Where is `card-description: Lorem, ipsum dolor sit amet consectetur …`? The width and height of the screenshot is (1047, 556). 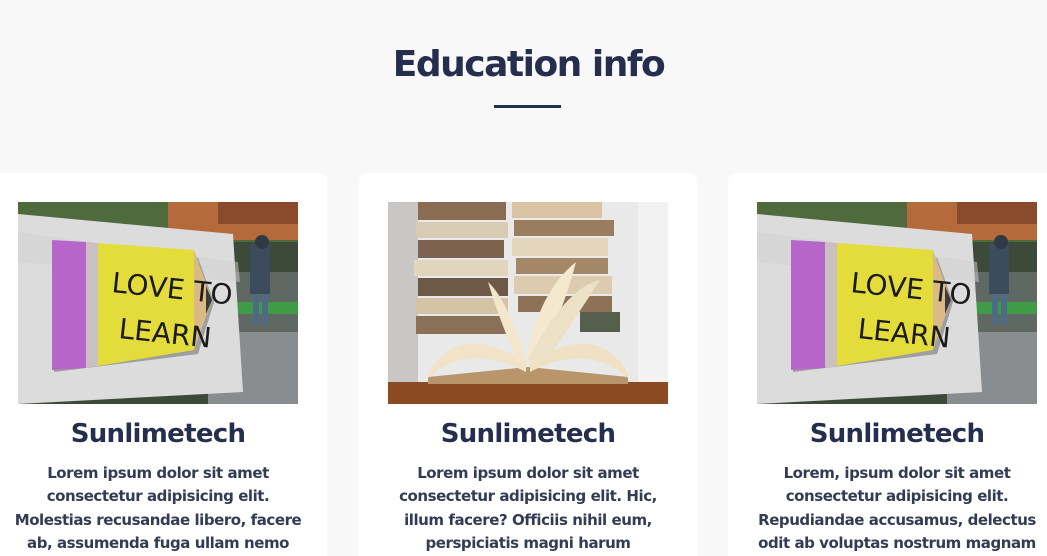 card-description: Lorem, ipsum dolor sit amet consectetur … is located at coordinates (897, 508).